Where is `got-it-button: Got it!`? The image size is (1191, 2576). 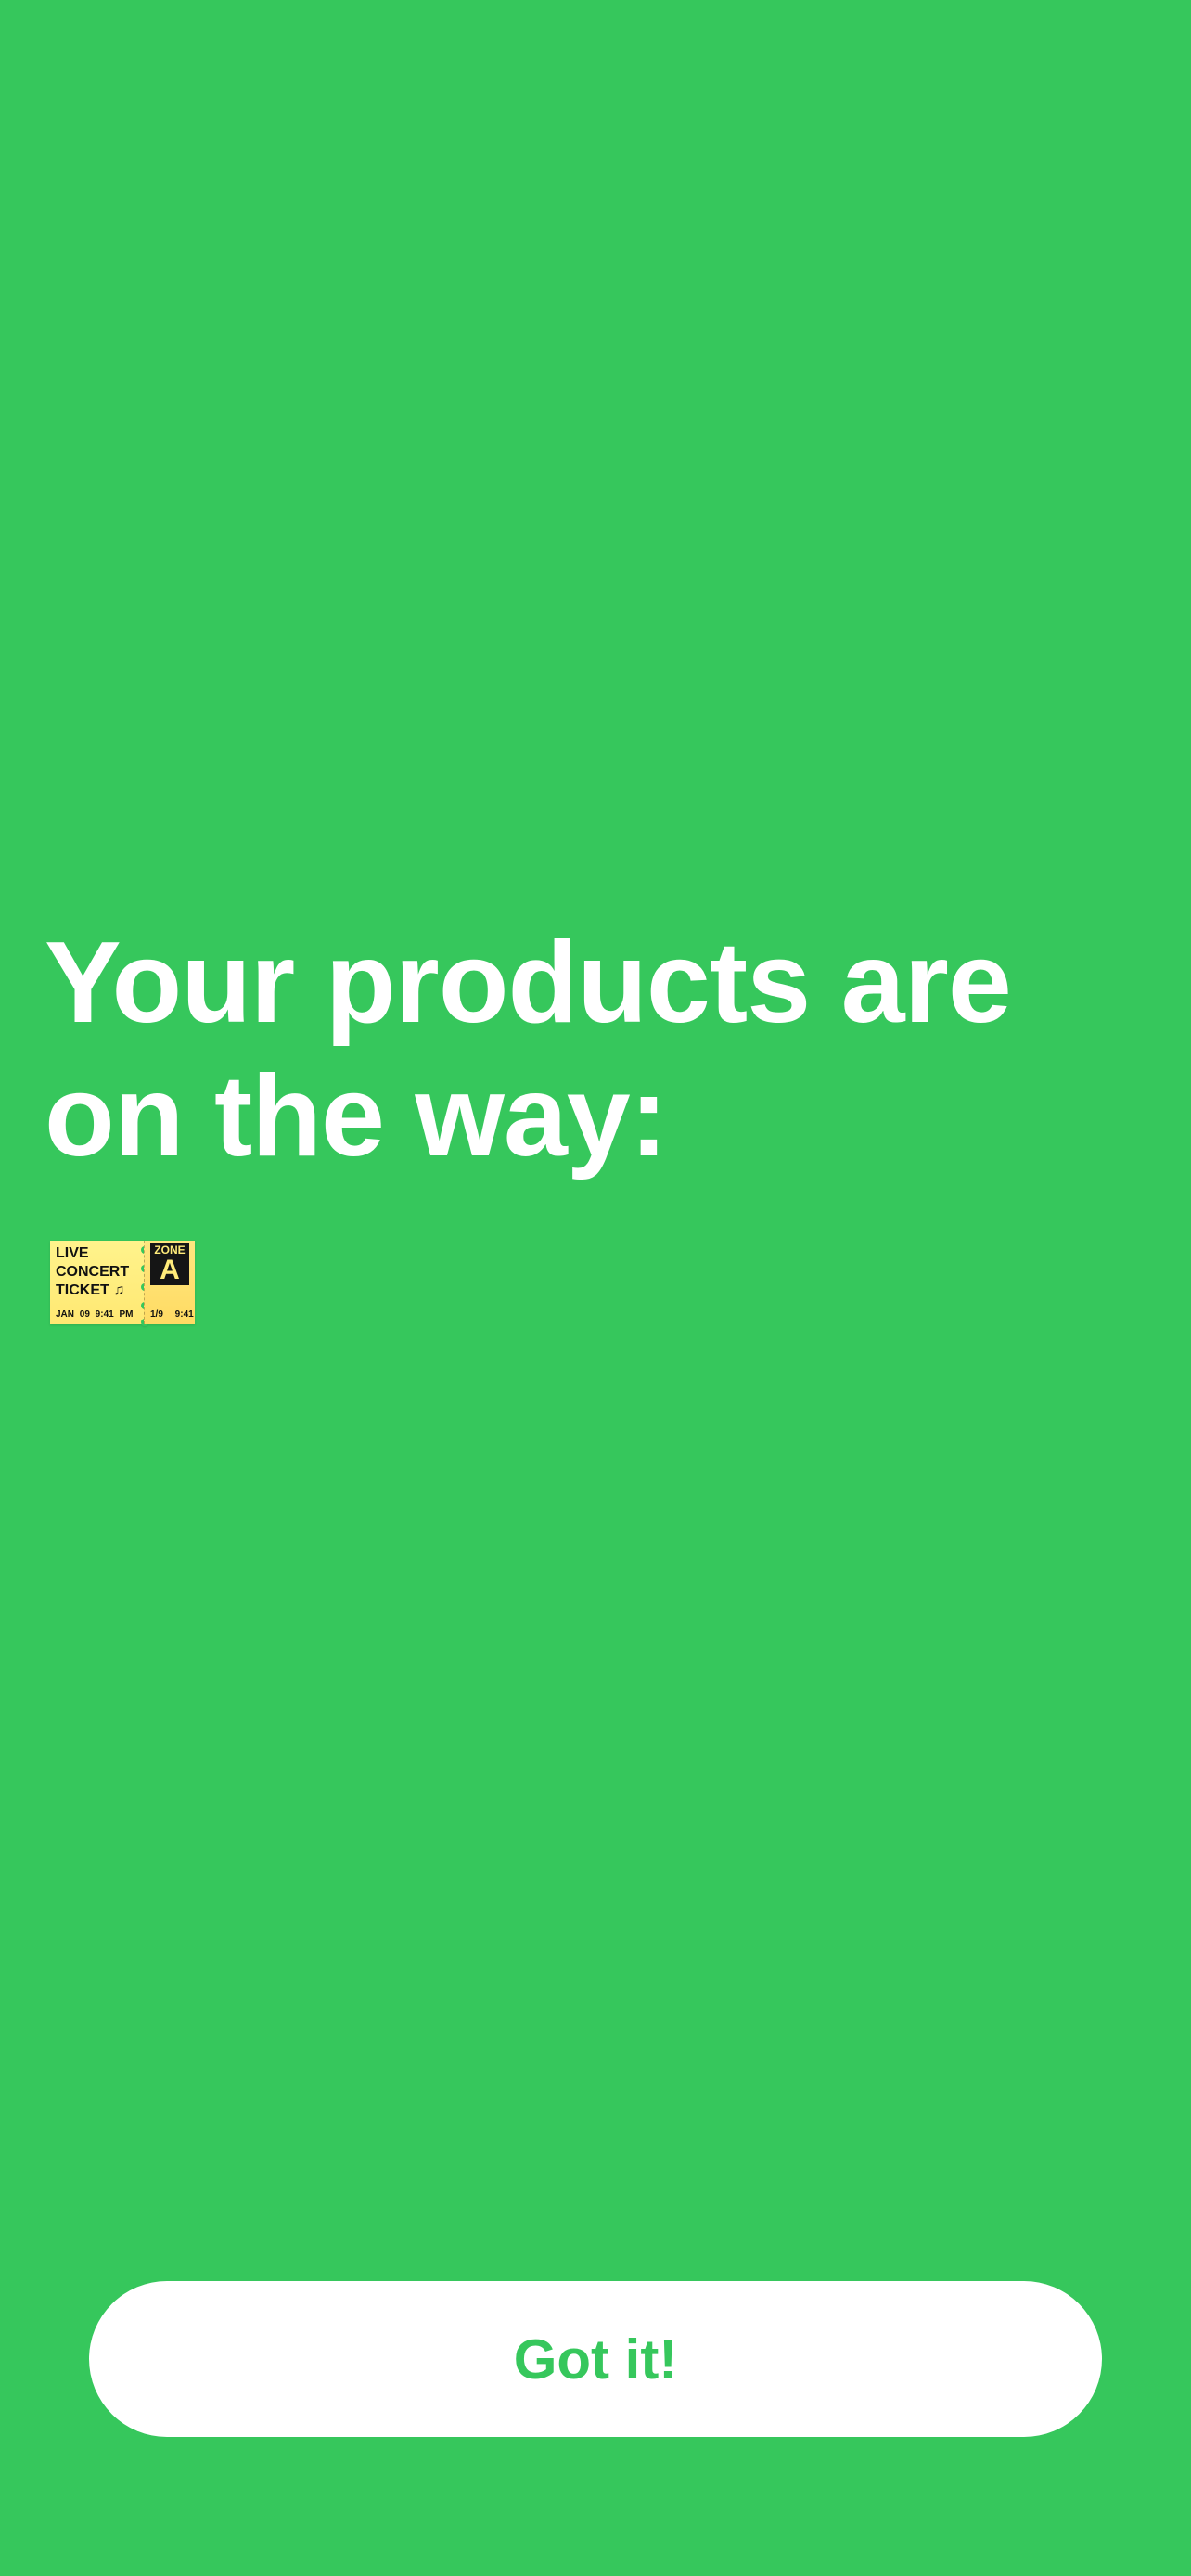
got-it-button: Got it! is located at coordinates (595, 2359).